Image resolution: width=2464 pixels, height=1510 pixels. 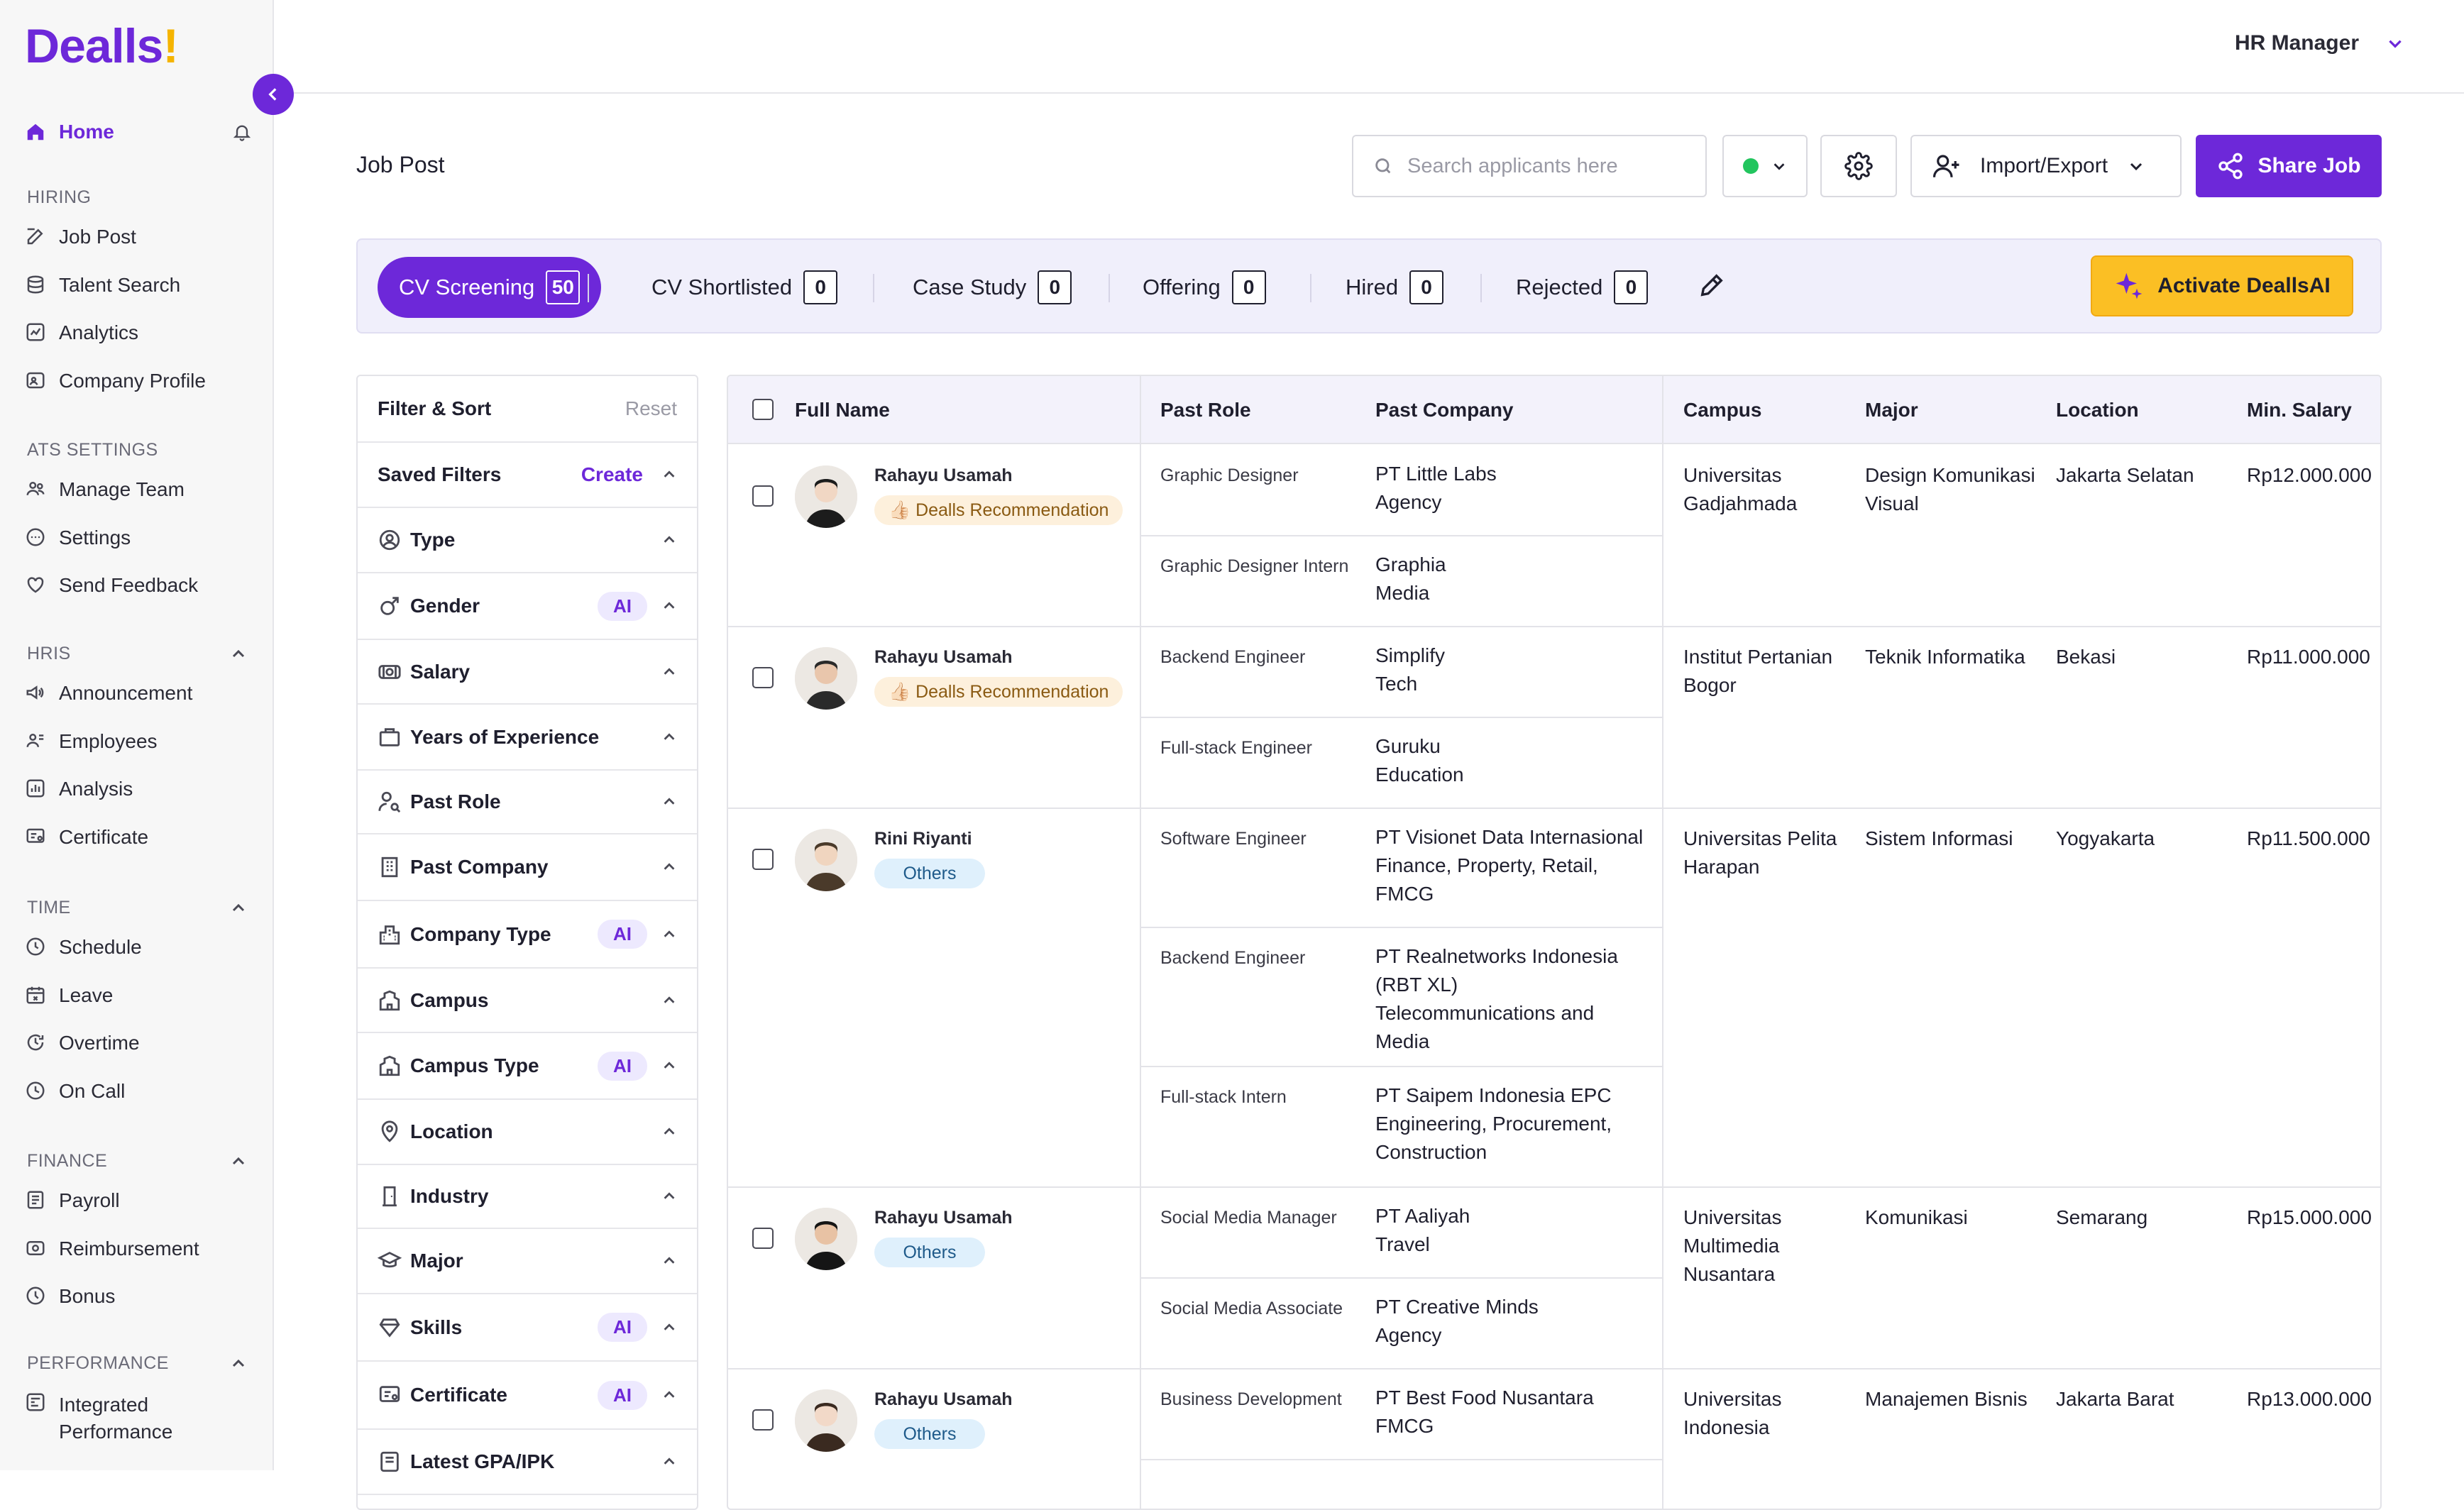 What do you see at coordinates (390, 867) in the screenshot?
I see `building-icon` at bounding box center [390, 867].